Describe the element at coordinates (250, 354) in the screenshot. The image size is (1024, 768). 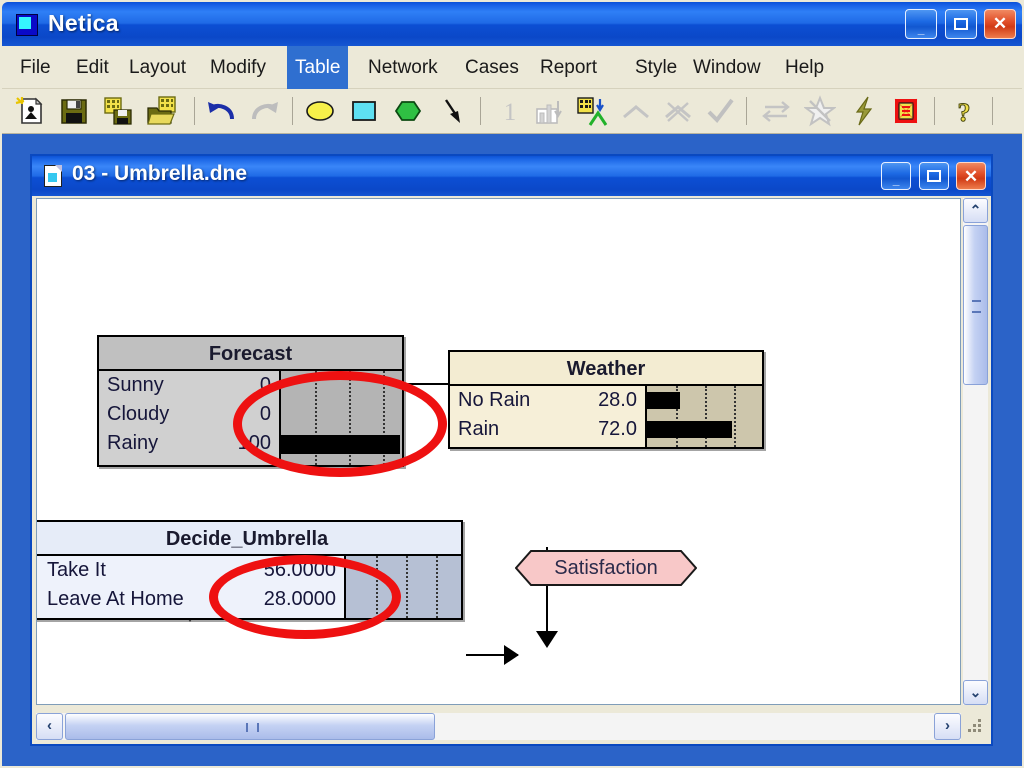
I see `node-forecast-title: Forecast` at that location.